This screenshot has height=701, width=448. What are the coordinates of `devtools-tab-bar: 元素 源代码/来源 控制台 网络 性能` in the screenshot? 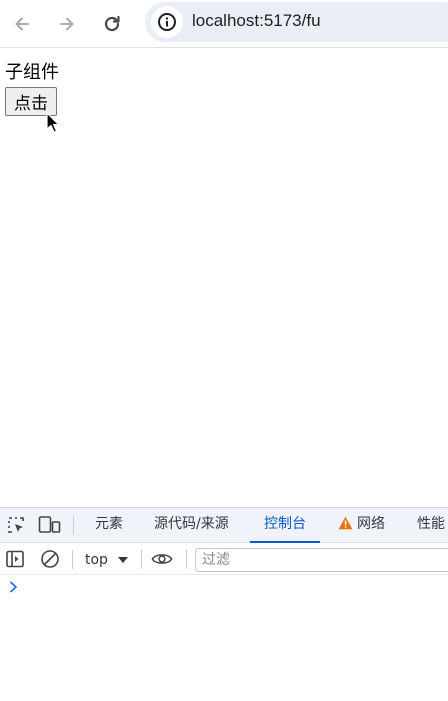 It's located at (224, 525).